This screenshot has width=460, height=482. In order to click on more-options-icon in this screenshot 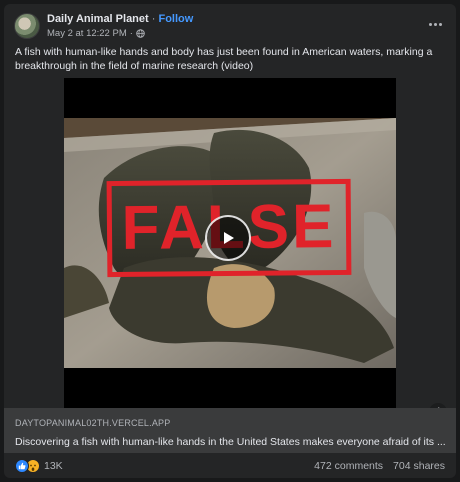, I will do `click(435, 24)`.